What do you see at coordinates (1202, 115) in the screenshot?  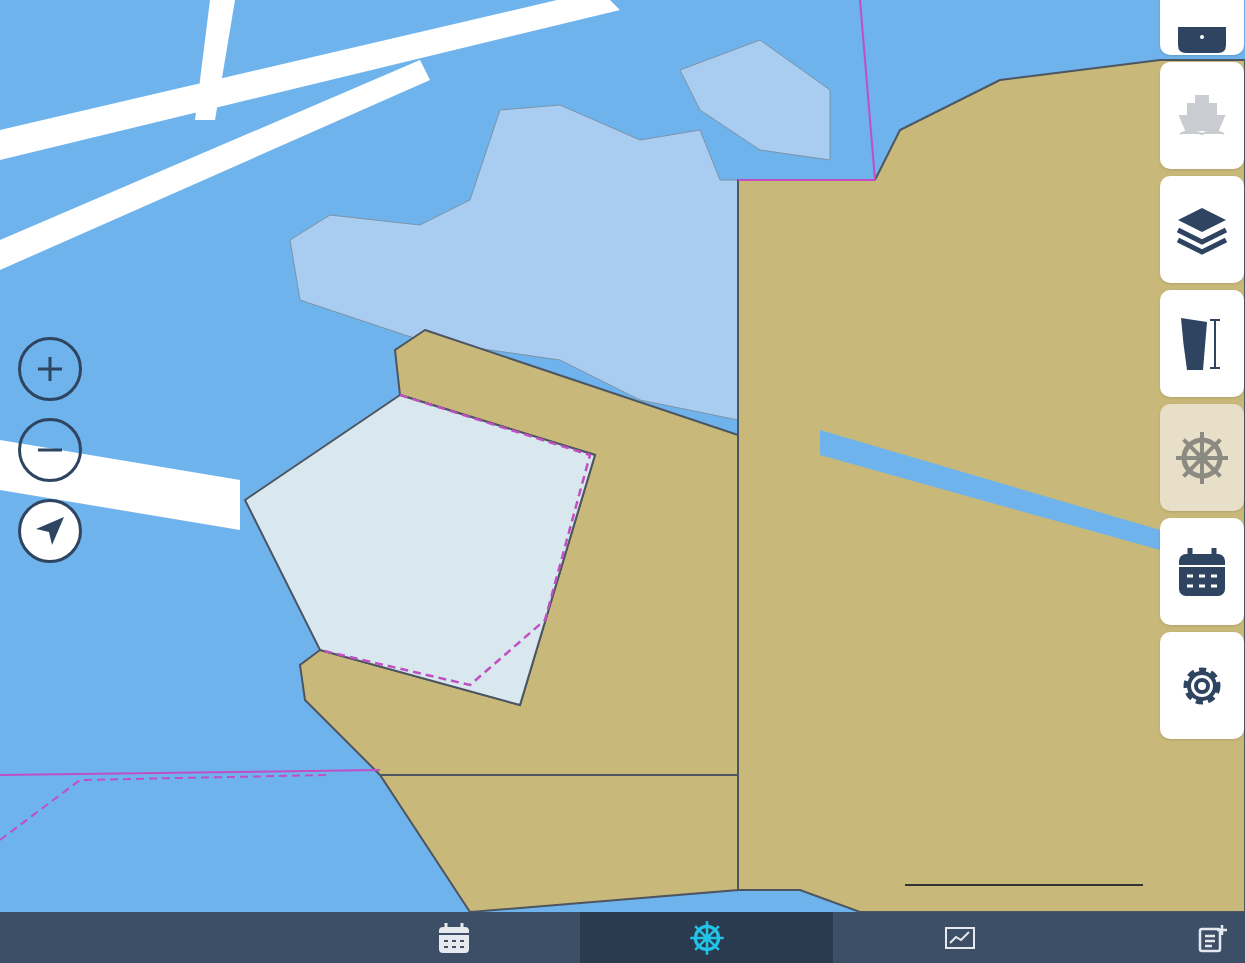 I see `ship-icon` at bounding box center [1202, 115].